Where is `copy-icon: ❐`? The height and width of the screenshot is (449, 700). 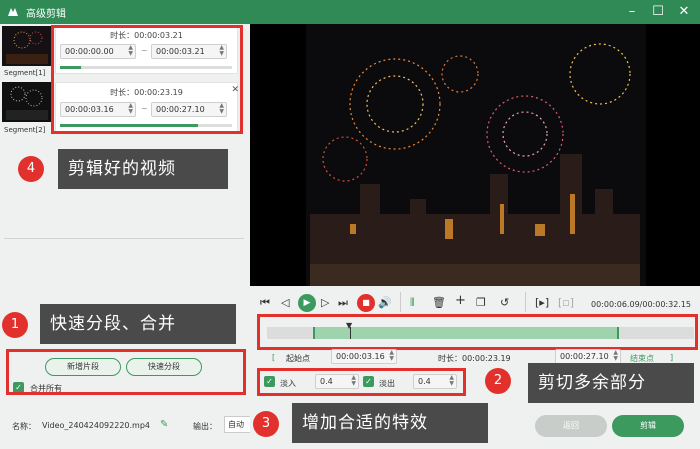
copy-icon: ❐ is located at coordinates (481, 302).